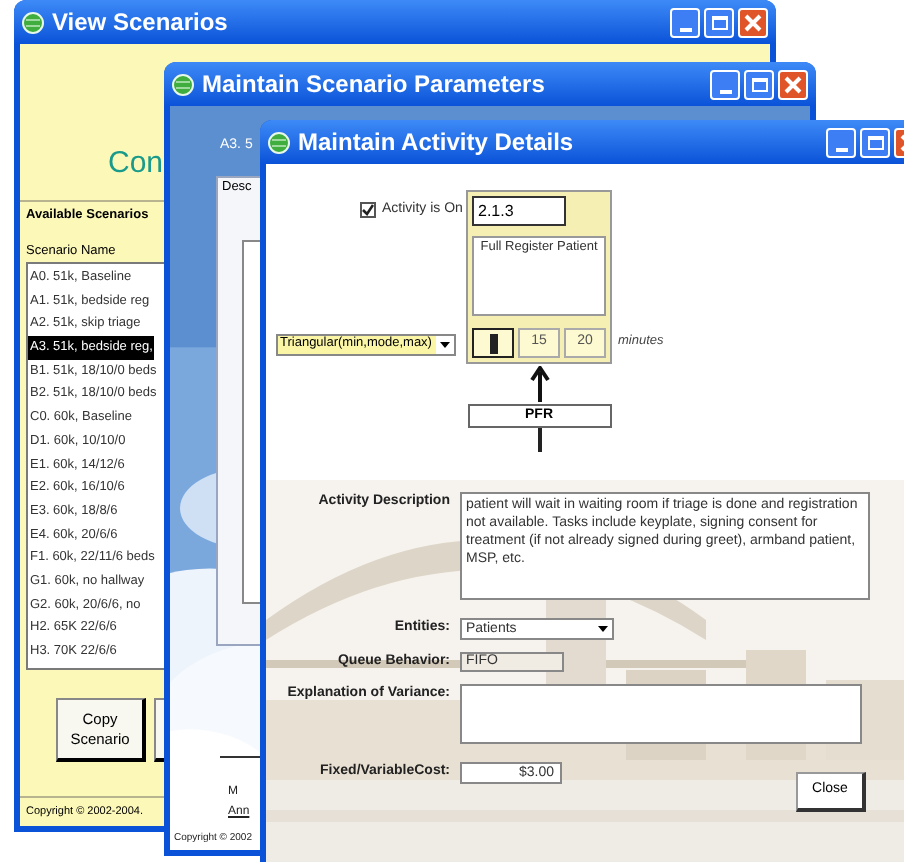 The height and width of the screenshot is (862, 904). Describe the element at coordinates (136, 166) in the screenshot. I see `heading: Con` at that location.